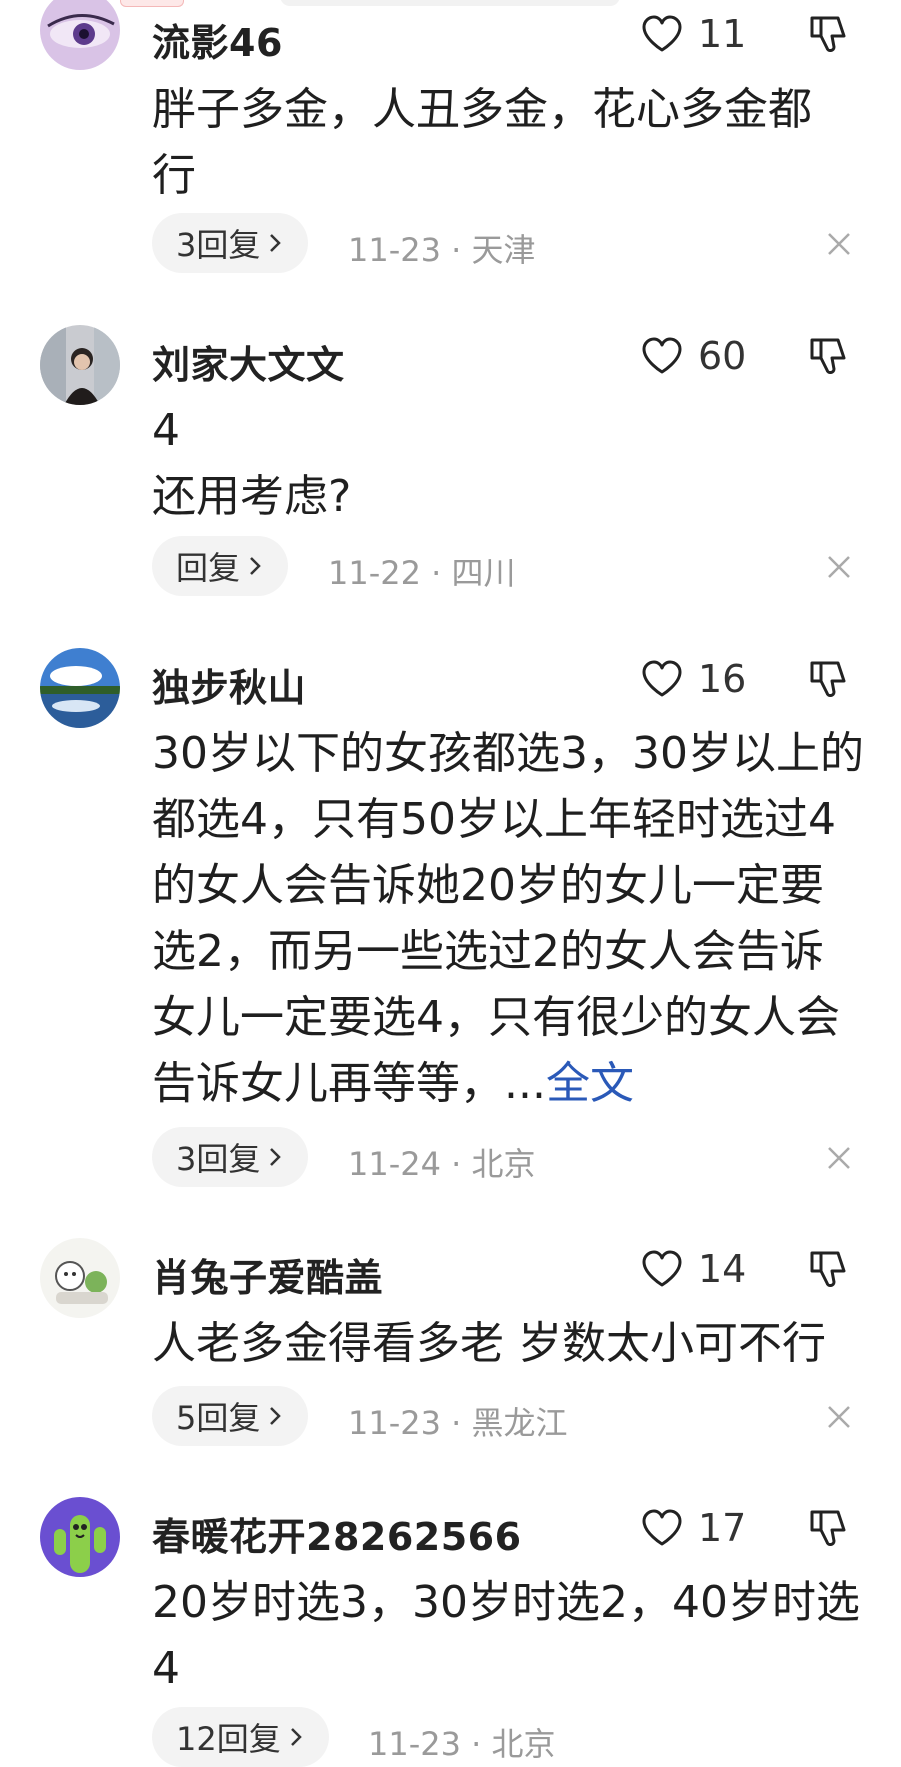 The width and height of the screenshot is (901, 1767). Describe the element at coordinates (489, 1343) in the screenshot. I see `comment-line: 人老多金得看多老 岁数太小可不行` at that location.